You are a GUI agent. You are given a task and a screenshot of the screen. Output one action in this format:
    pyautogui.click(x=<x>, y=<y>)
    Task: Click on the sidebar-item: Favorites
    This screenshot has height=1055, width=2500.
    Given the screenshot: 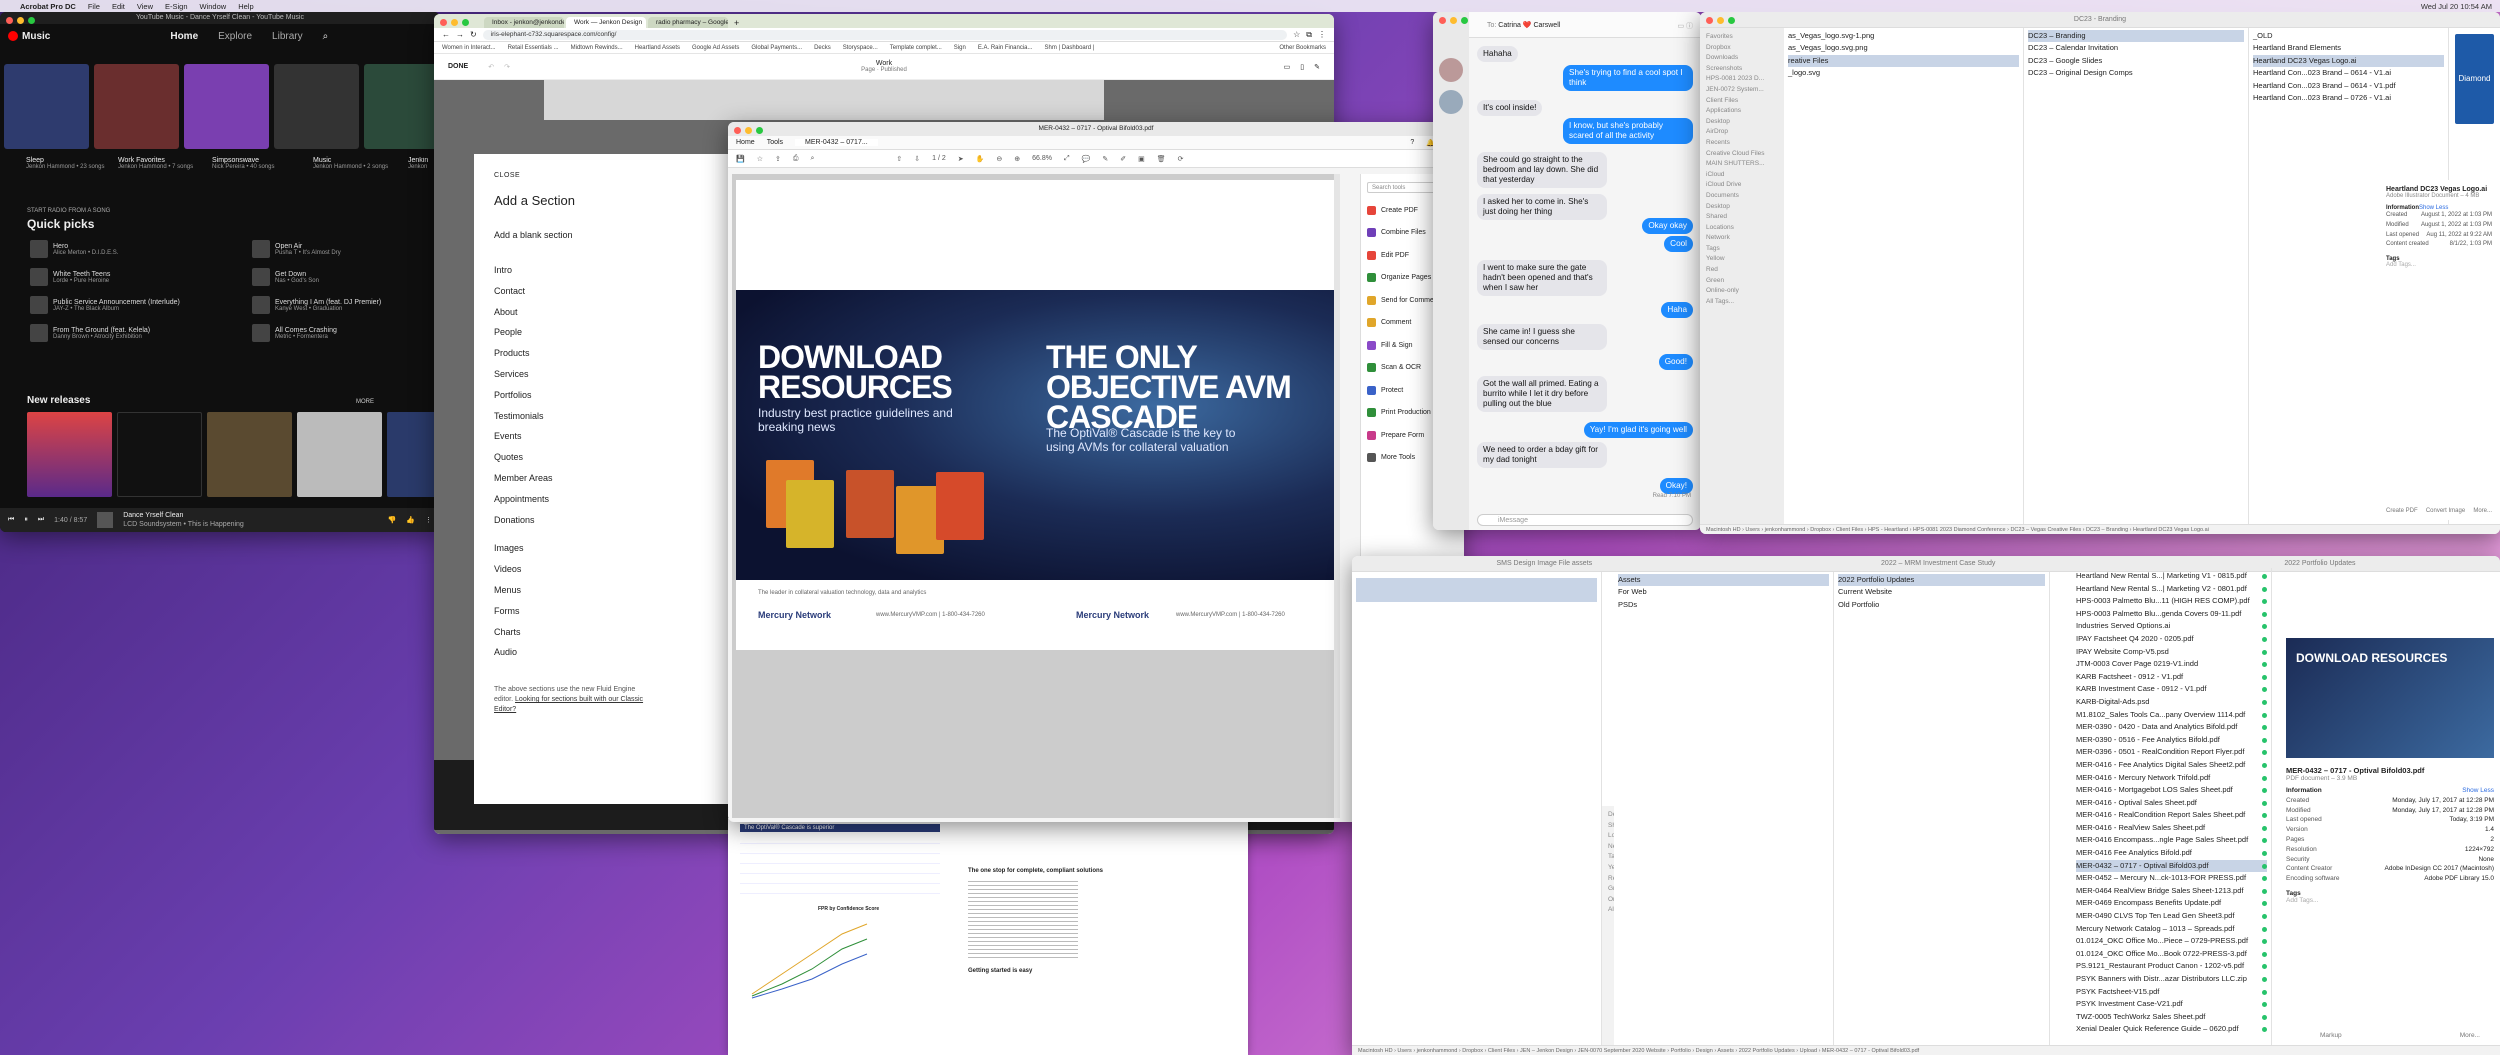 What is the action you would take?
    pyautogui.click(x=1742, y=37)
    